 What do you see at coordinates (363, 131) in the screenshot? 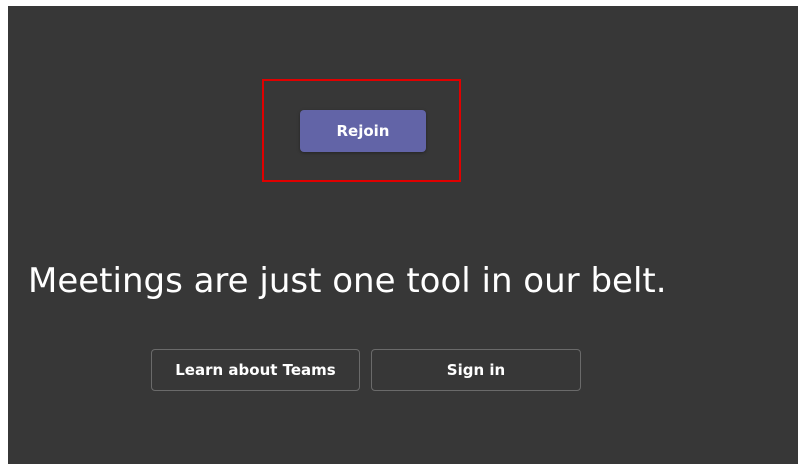
I see `rejoin-button: Rejoin` at bounding box center [363, 131].